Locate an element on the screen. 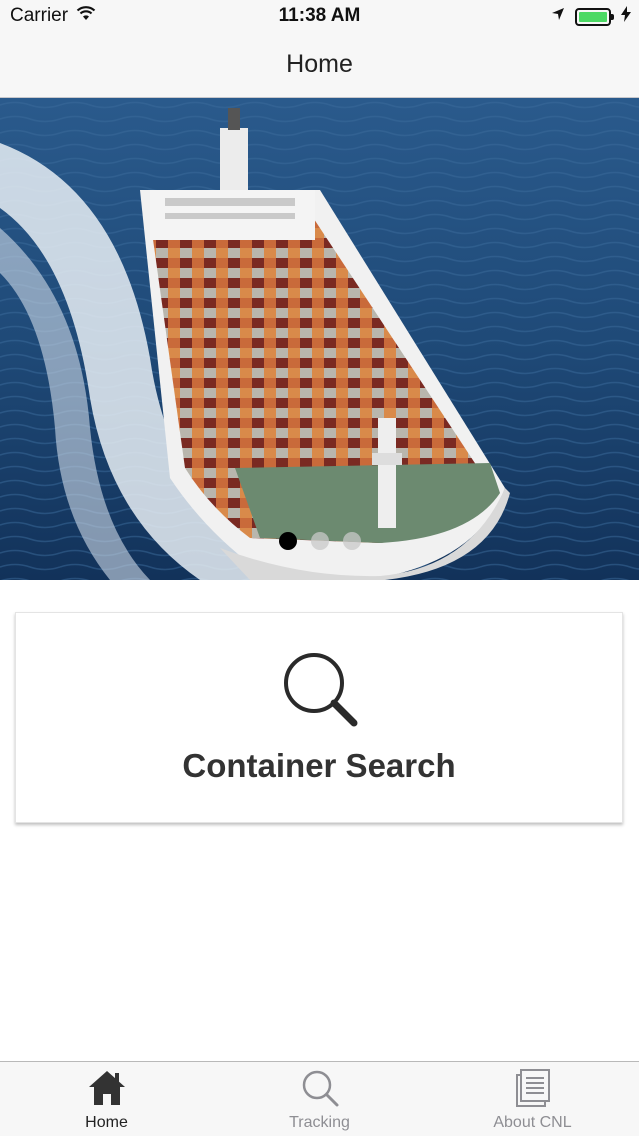 The height and width of the screenshot is (1136, 639). status-bar: Carrier 11:38 AM is located at coordinates (319, 16).